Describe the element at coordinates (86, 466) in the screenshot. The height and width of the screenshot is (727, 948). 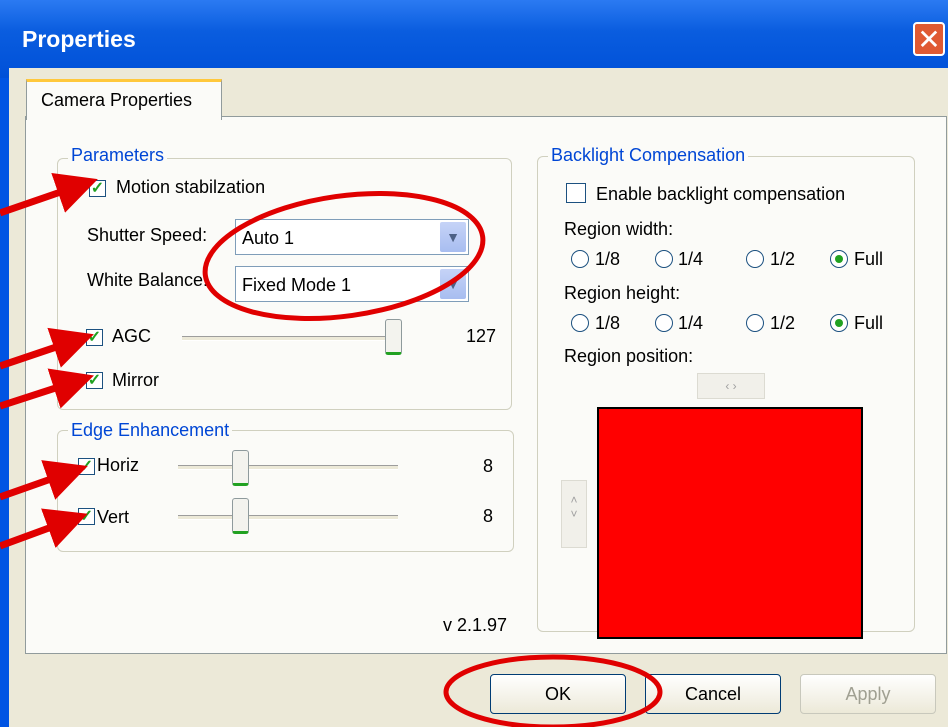
I see `horiz-checkbox: ✓` at that location.